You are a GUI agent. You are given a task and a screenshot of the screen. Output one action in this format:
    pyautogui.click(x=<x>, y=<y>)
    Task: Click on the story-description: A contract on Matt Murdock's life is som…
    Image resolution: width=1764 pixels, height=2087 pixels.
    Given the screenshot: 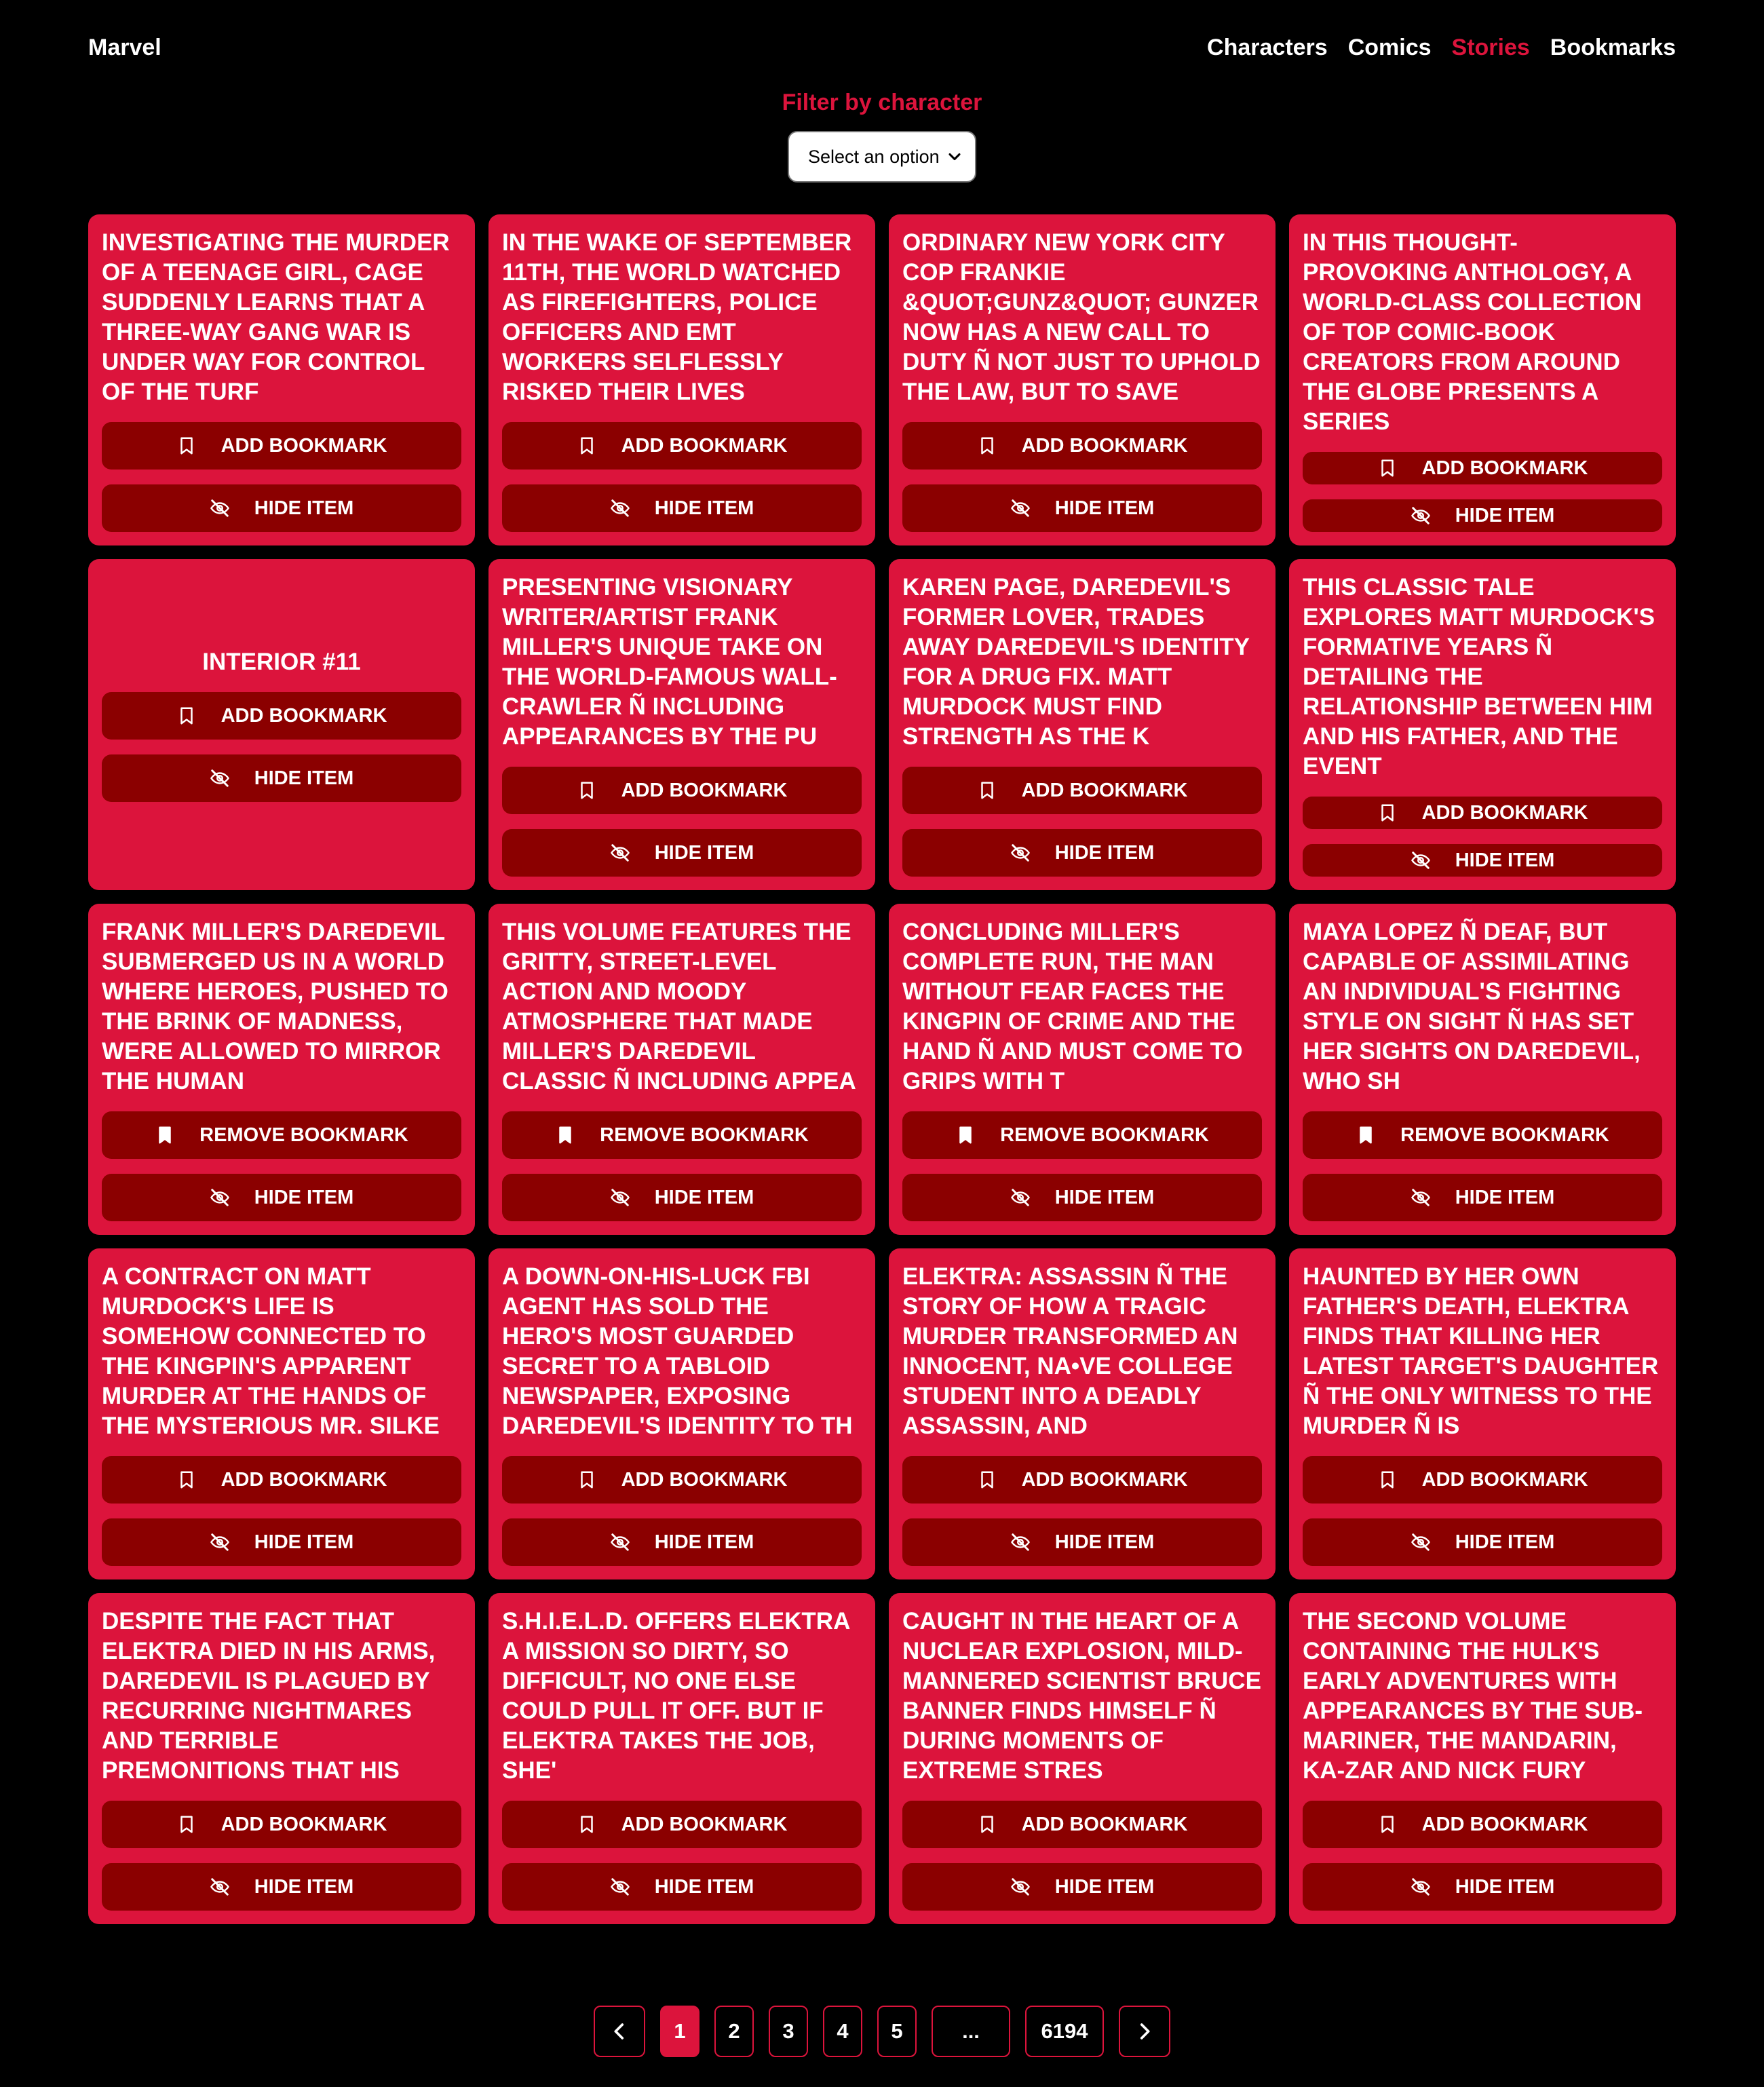 What is the action you would take?
    pyautogui.click(x=271, y=1351)
    